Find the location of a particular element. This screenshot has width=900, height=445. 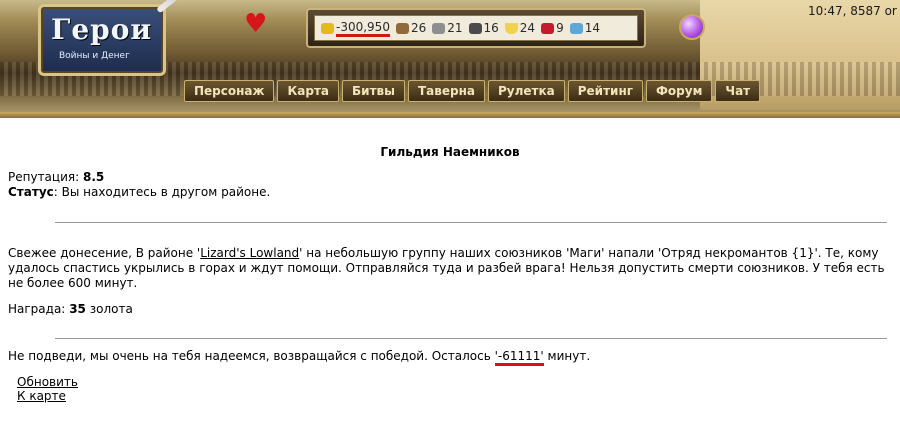

nav-chat: Чат is located at coordinates (738, 91).